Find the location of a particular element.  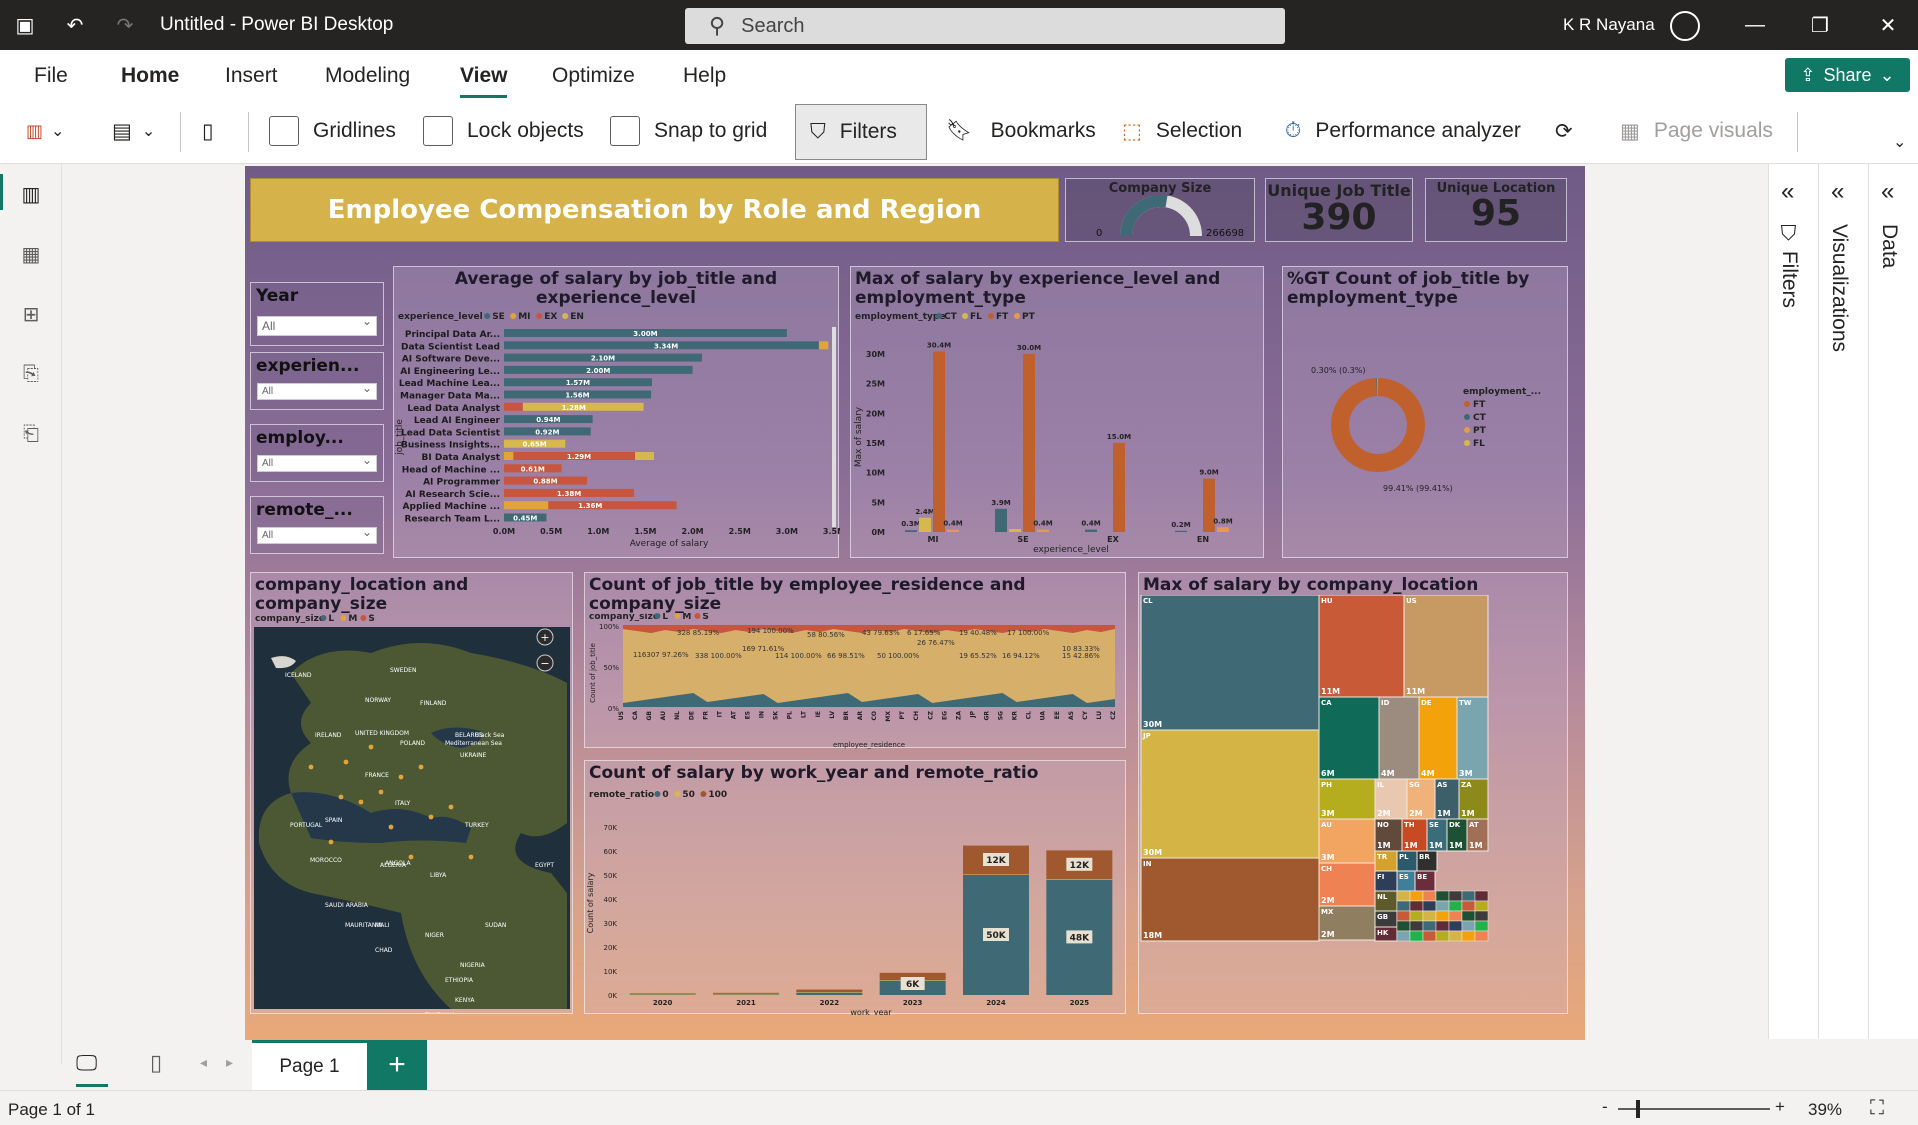

model-view-icon: ⊞ is located at coordinates (31, 314).